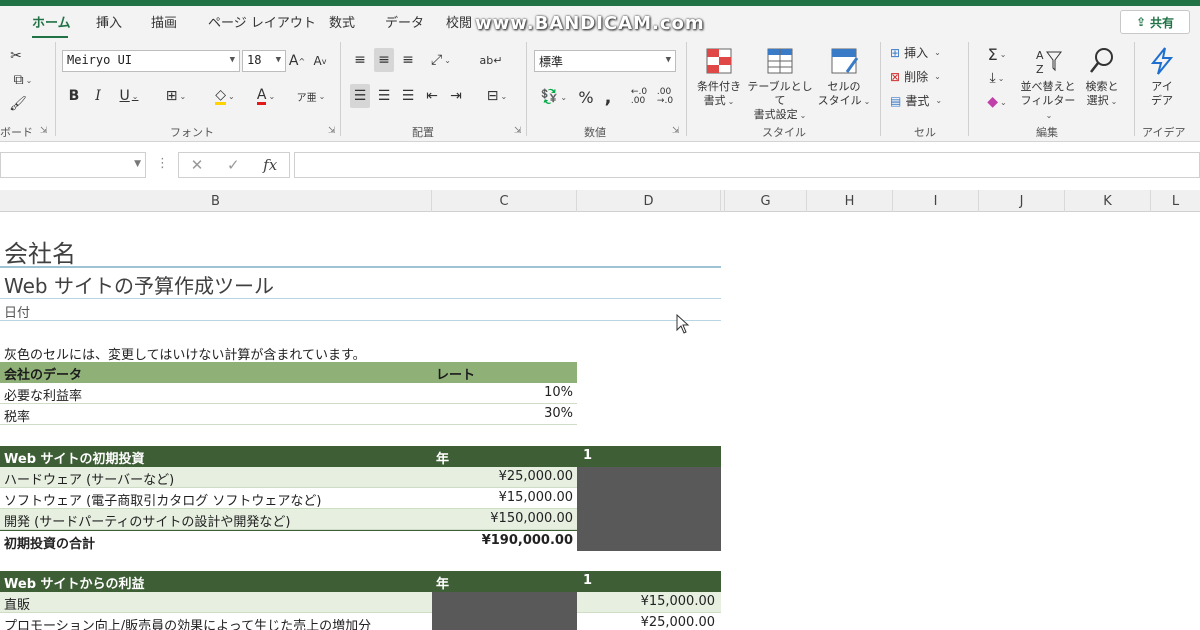  I want to click on currency-icon: 💱 ⌄, so click(554, 97).